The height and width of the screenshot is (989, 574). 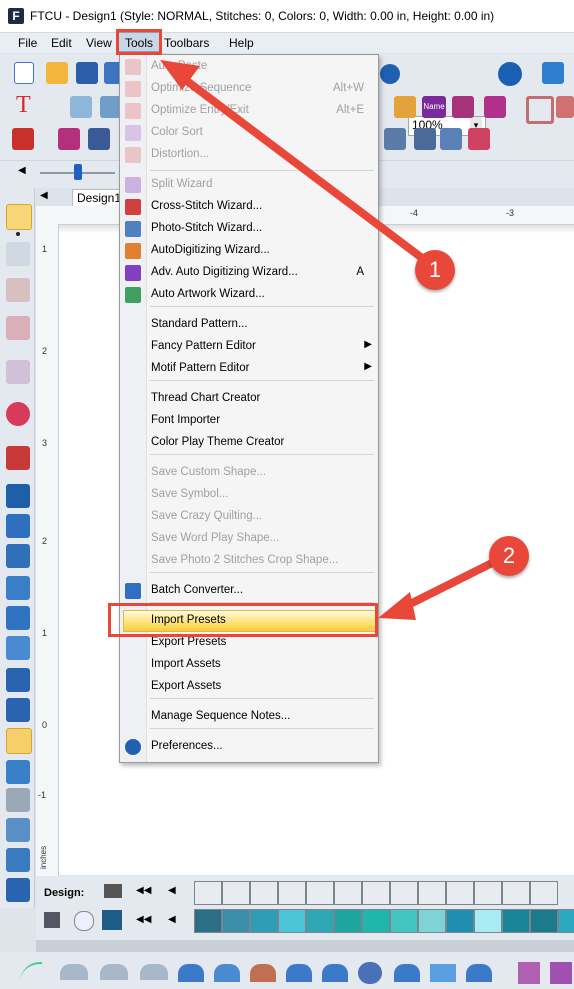 I want to click on annotation-badge-1: 1, so click(x=435, y=270).